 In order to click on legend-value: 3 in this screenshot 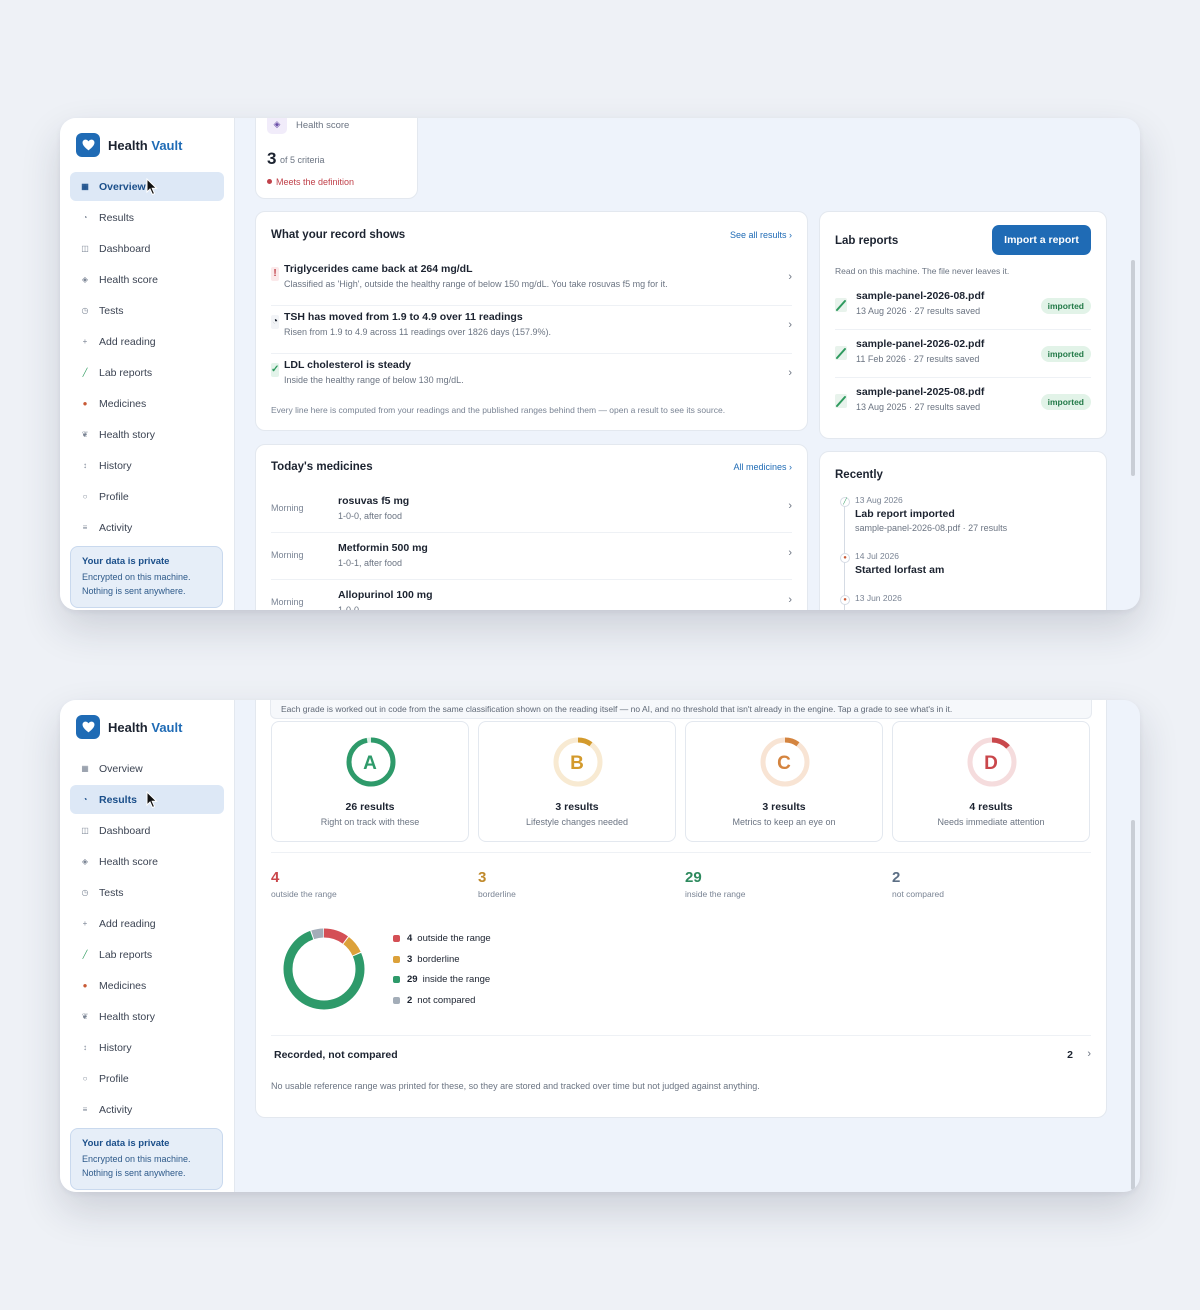, I will do `click(410, 959)`.